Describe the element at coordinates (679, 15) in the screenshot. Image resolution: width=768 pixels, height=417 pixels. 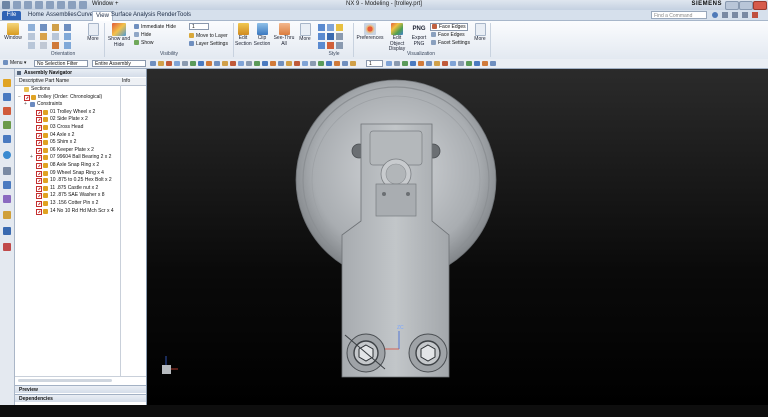
I see `find-command-input: Find a Command` at that location.